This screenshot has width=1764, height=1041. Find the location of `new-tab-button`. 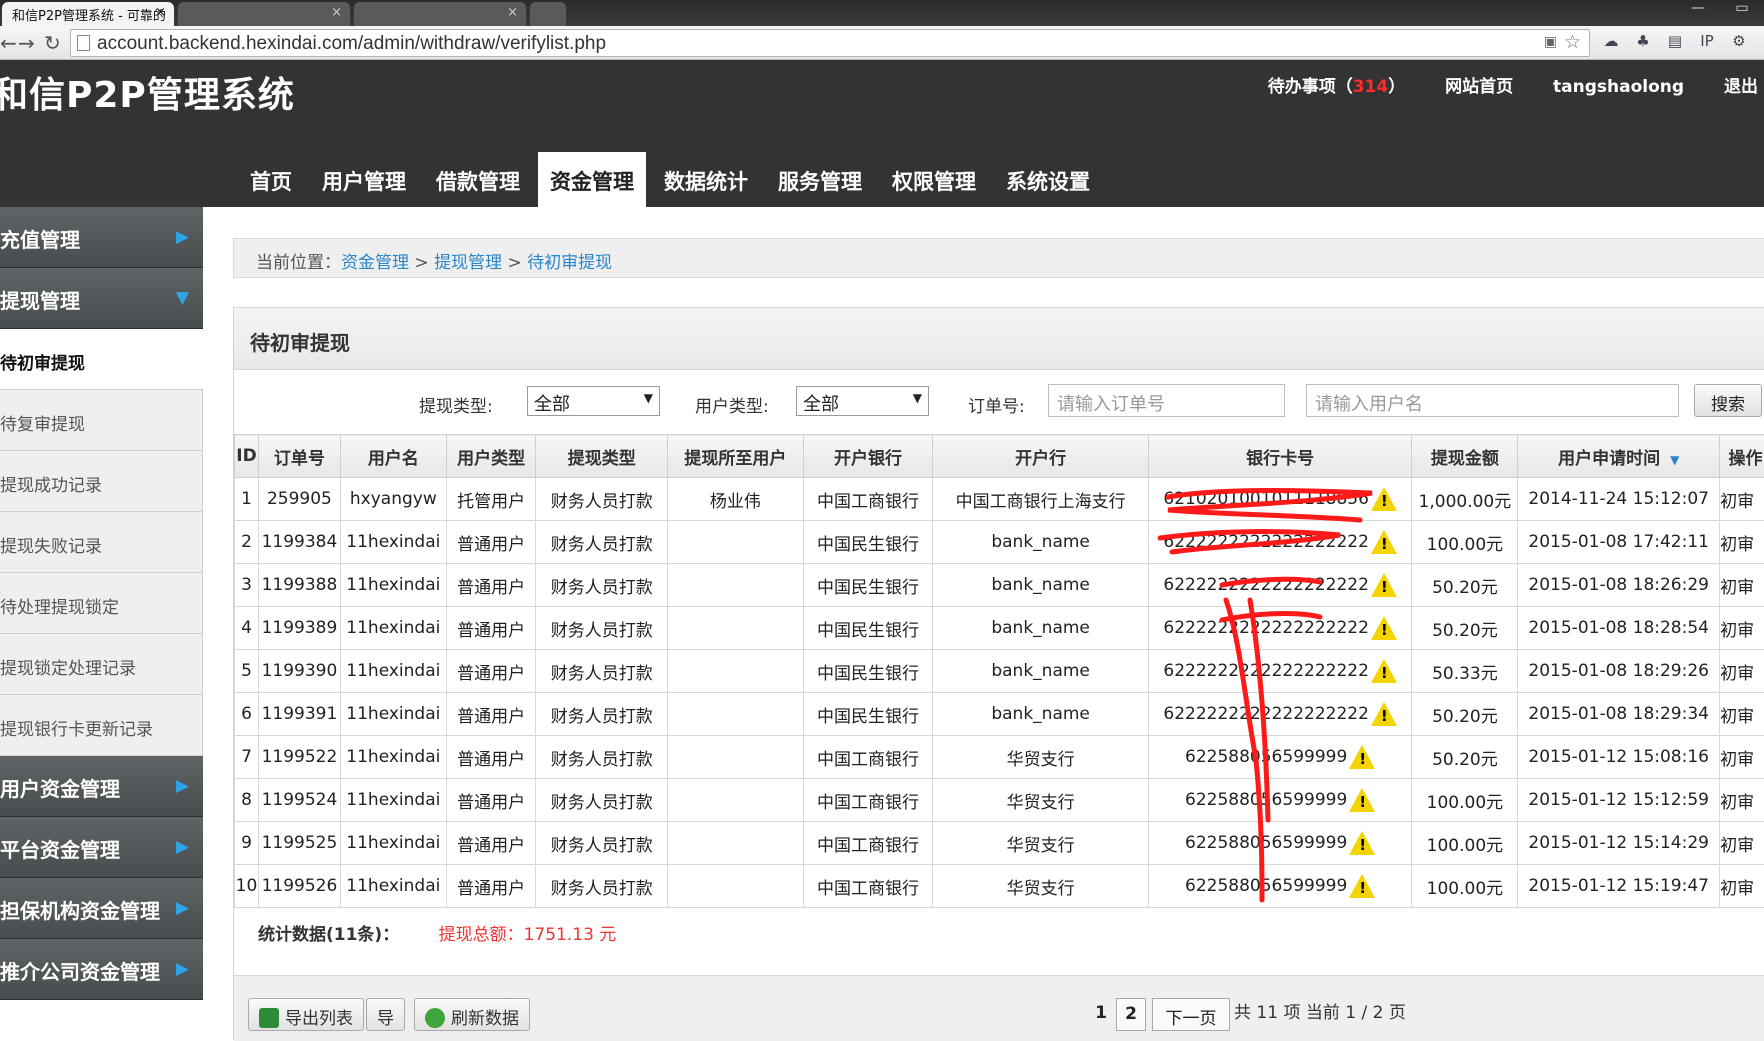

new-tab-button is located at coordinates (548, 14).